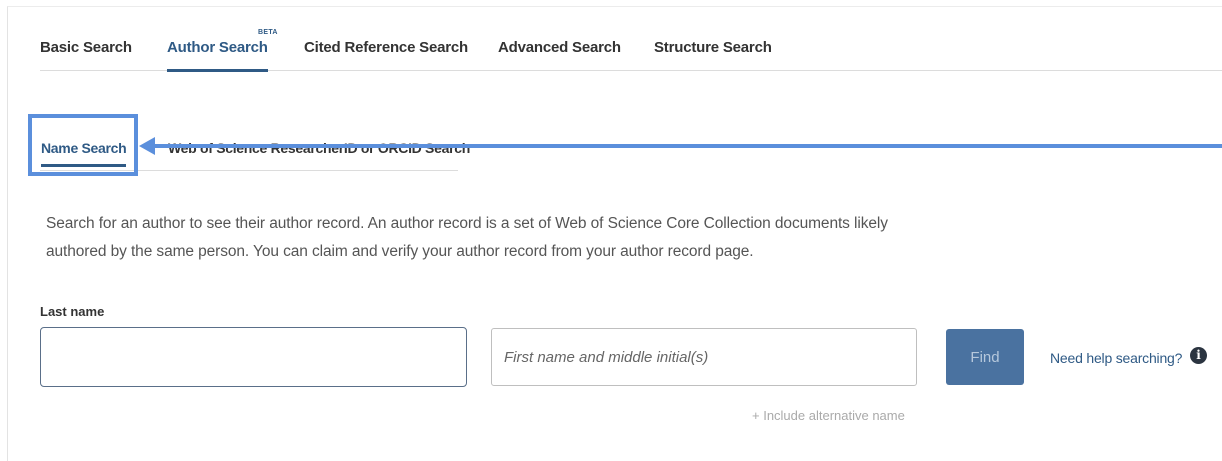 The height and width of the screenshot is (461, 1222). What do you see at coordinates (713, 47) in the screenshot?
I see `tab-structure-search: Structure Search` at bounding box center [713, 47].